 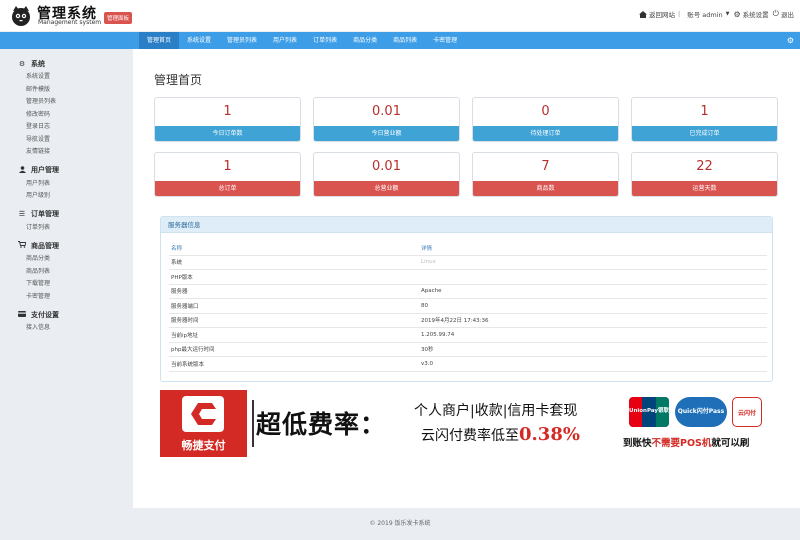 I want to click on stat-card-total-orders: 1 总订单, so click(x=227, y=174).